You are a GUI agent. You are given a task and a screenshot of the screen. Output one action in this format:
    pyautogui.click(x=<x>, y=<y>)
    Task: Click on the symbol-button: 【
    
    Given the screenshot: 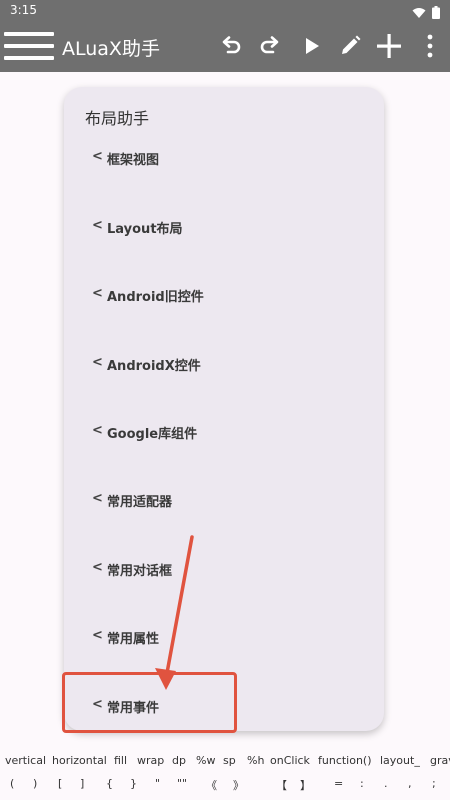 What is the action you would take?
    pyautogui.click(x=281, y=785)
    